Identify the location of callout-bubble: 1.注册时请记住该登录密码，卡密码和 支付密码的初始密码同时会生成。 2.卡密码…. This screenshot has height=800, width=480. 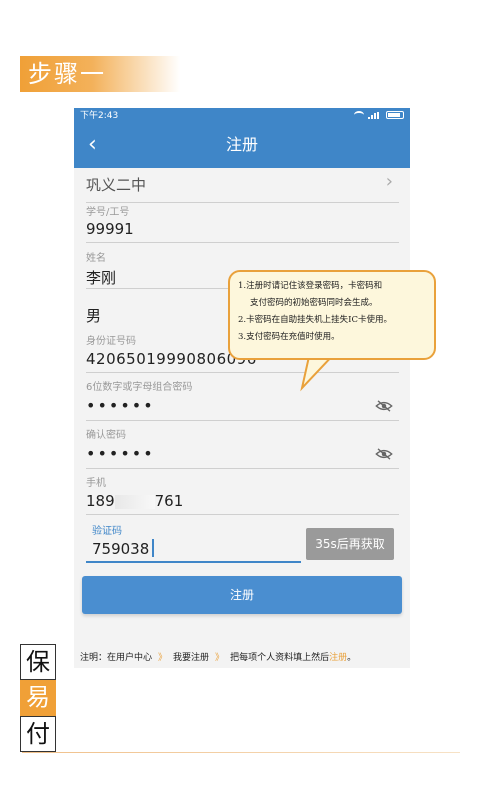
(332, 315).